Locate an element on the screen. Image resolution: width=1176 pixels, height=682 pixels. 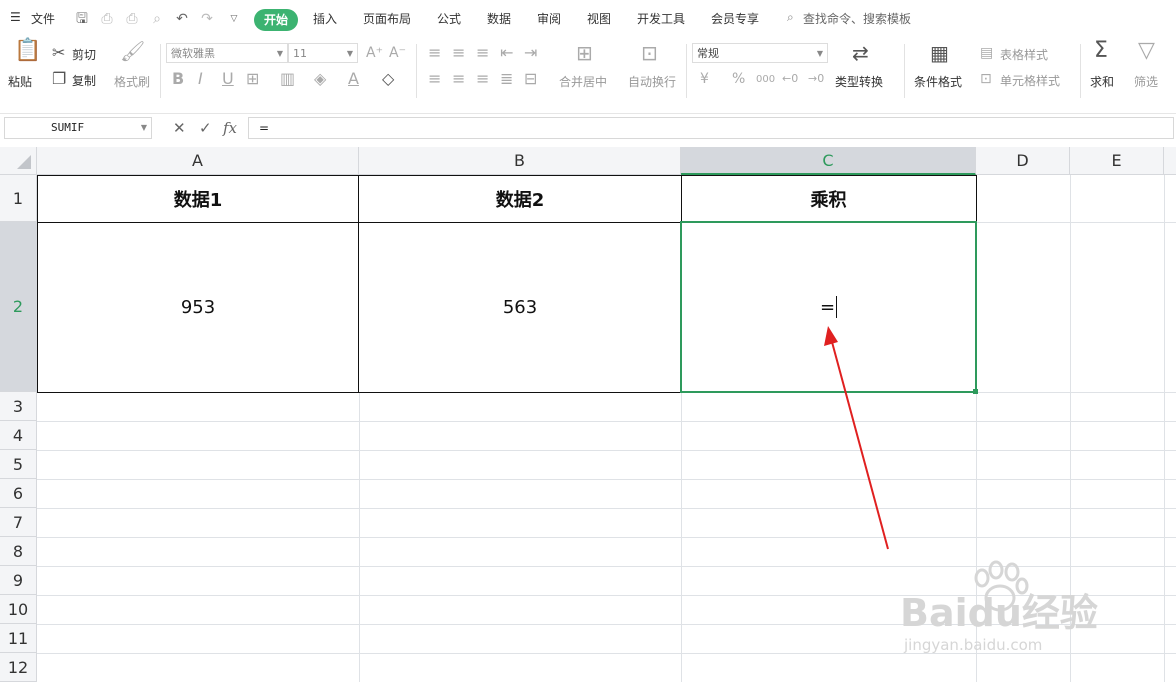
watermark: Baidu经验 jingyan.baidu.com is located at coordinates (1035, 610).